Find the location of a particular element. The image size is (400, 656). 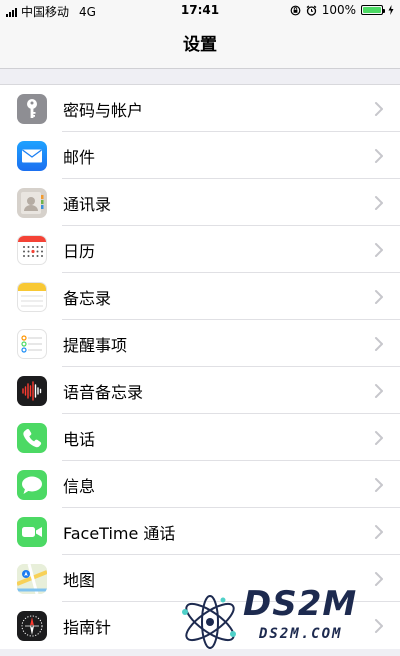

alarm-icon is located at coordinates (311, 10).